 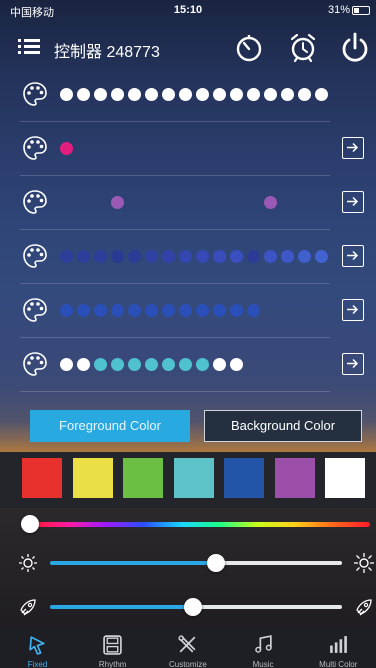 What do you see at coordinates (175, 391) in the screenshot?
I see `divider` at bounding box center [175, 391].